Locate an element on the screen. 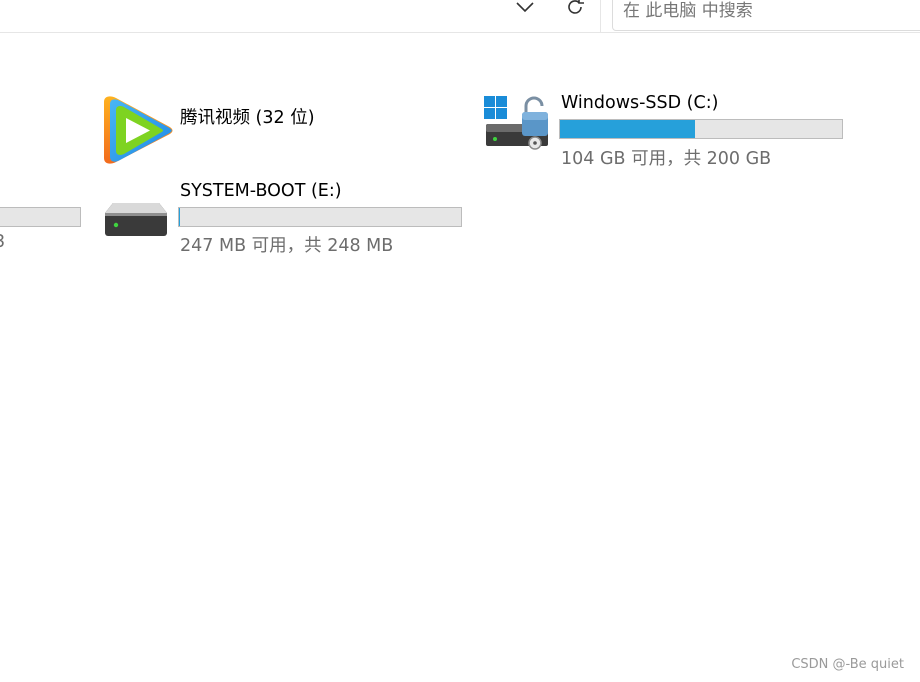 This screenshot has height=682, width=920. drive-label: SYSTEM-BOOT (E:) is located at coordinates (261, 191).